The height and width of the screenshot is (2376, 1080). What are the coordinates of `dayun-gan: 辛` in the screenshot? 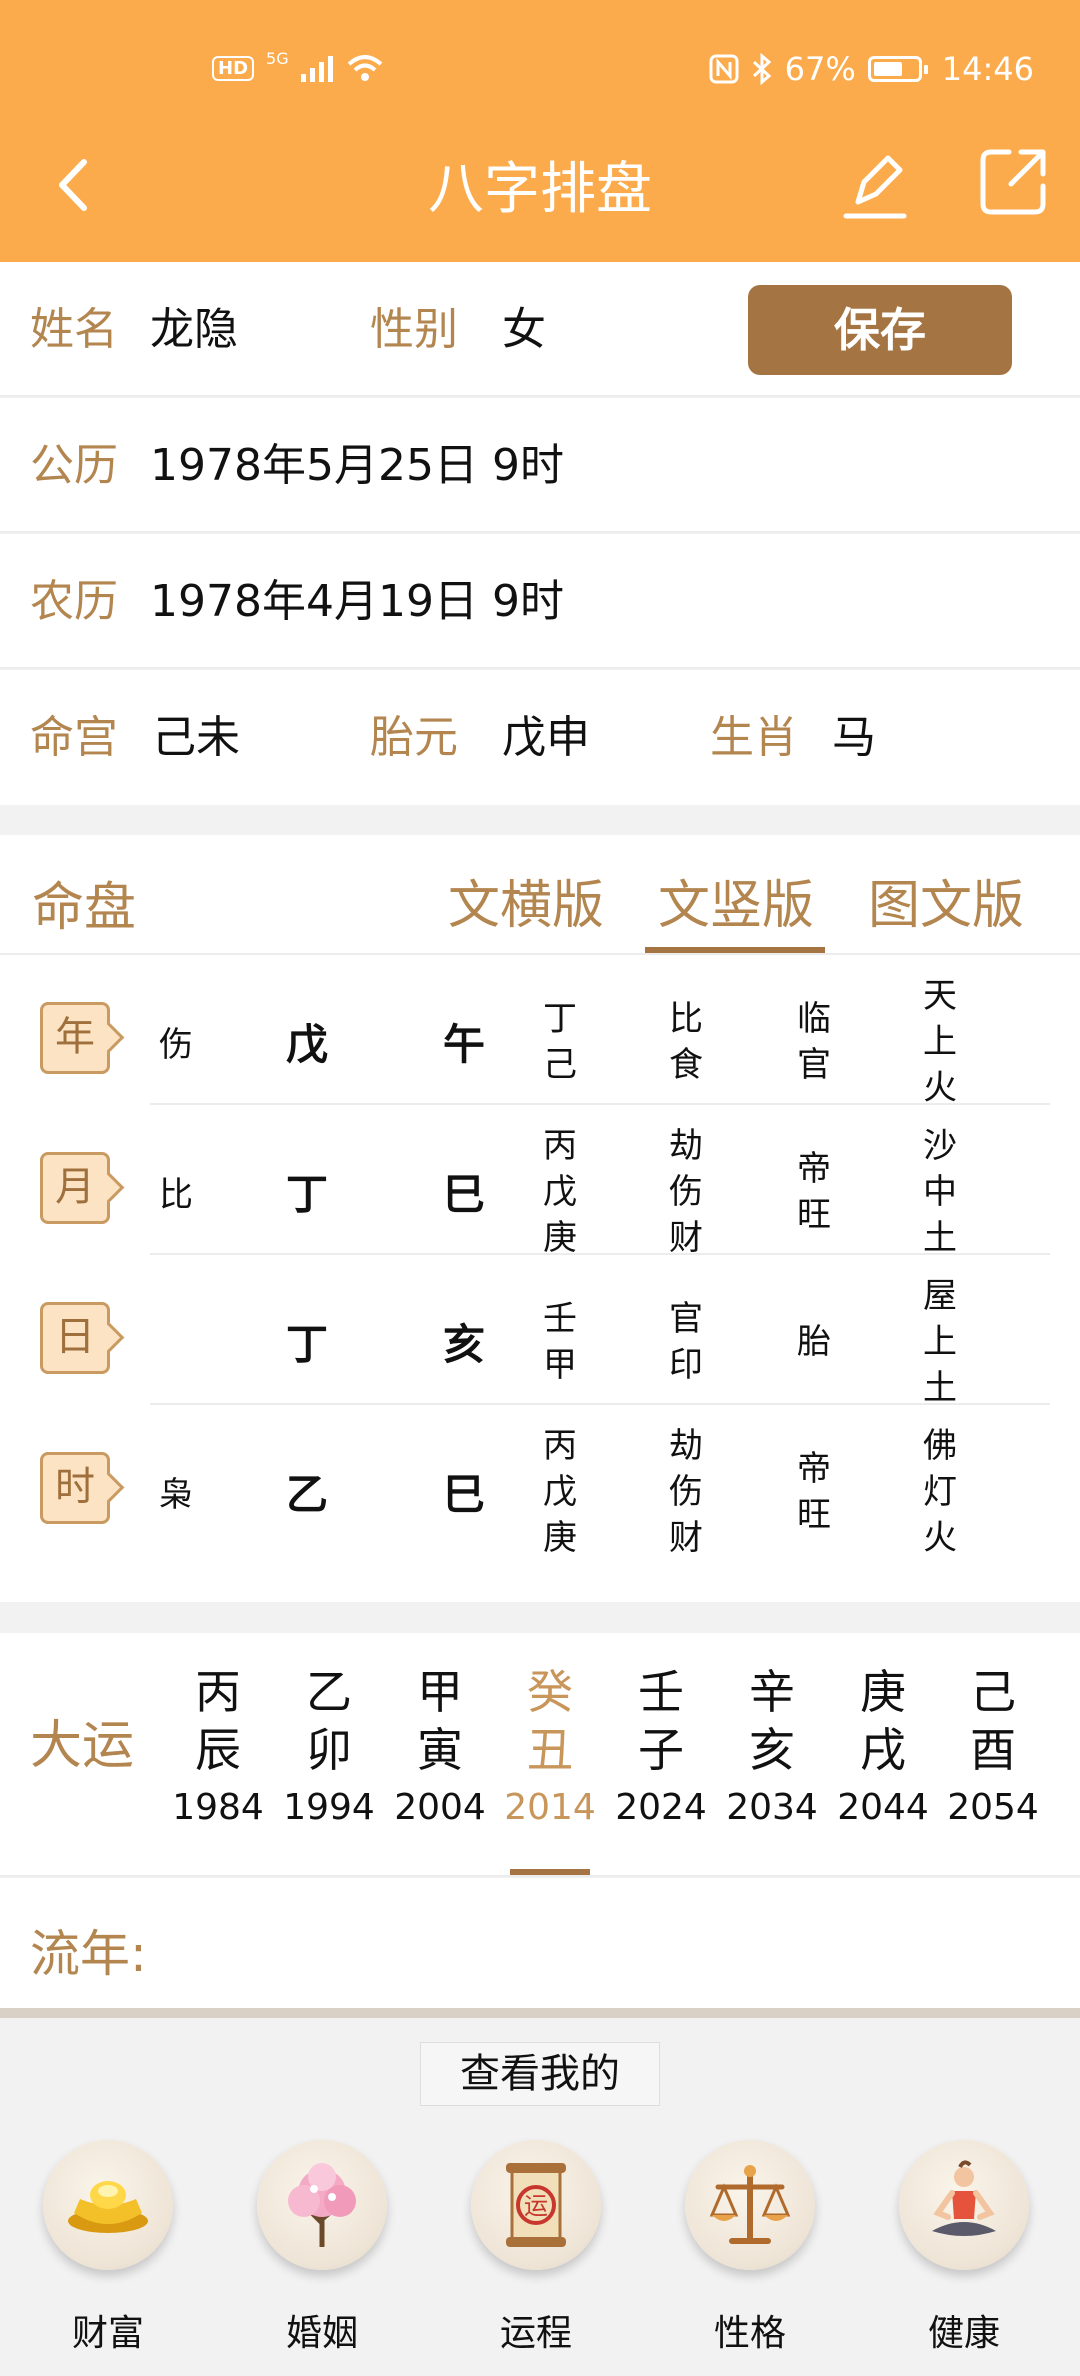 It's located at (772, 1692).